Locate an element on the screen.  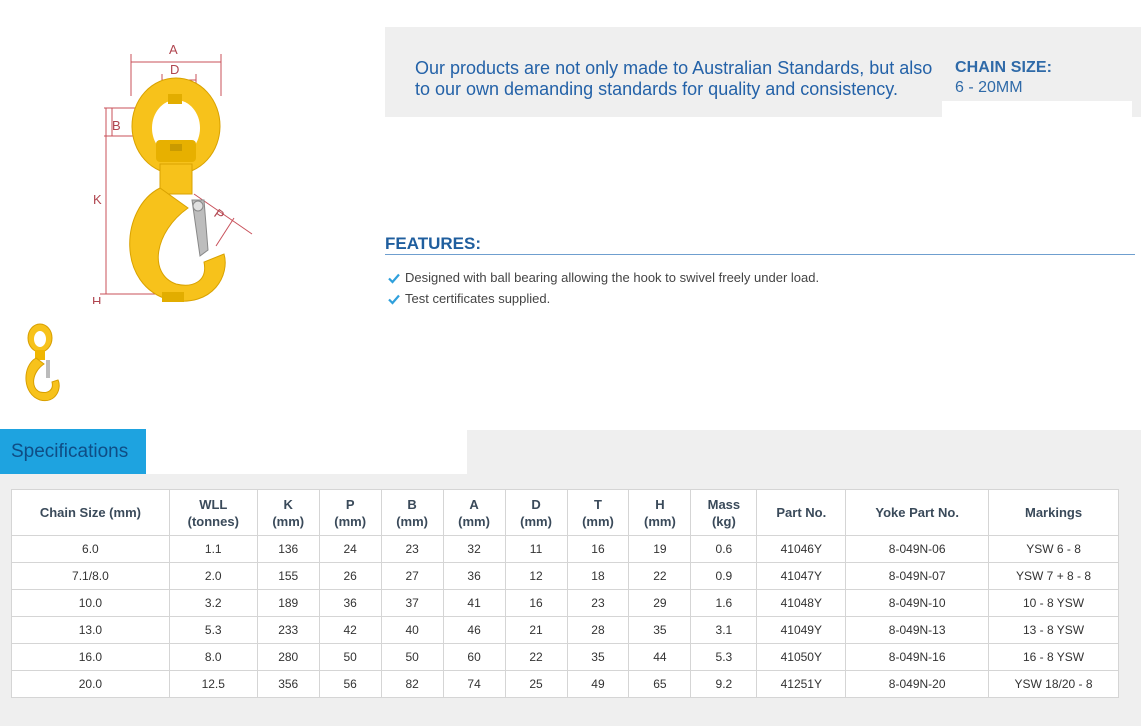
table-cell: YSW 18/20 - 8 is located at coordinates (1053, 684).